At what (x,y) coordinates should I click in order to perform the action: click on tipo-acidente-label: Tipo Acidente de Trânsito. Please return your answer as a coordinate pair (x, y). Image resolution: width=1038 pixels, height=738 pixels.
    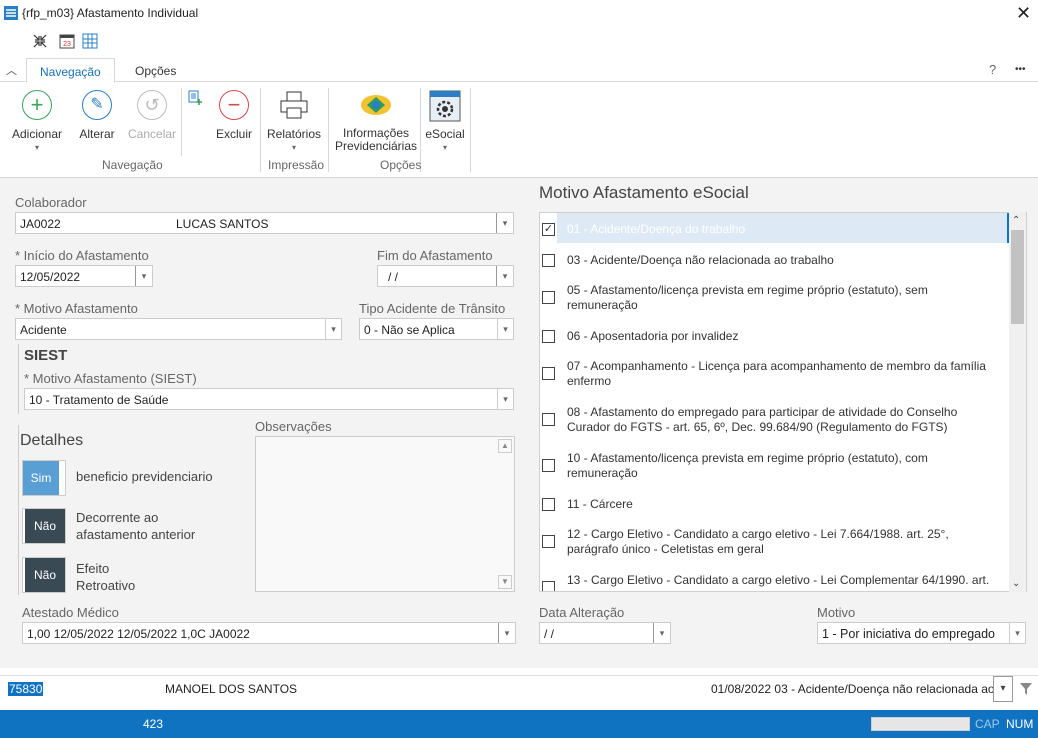
    Looking at the image, I should click on (432, 308).